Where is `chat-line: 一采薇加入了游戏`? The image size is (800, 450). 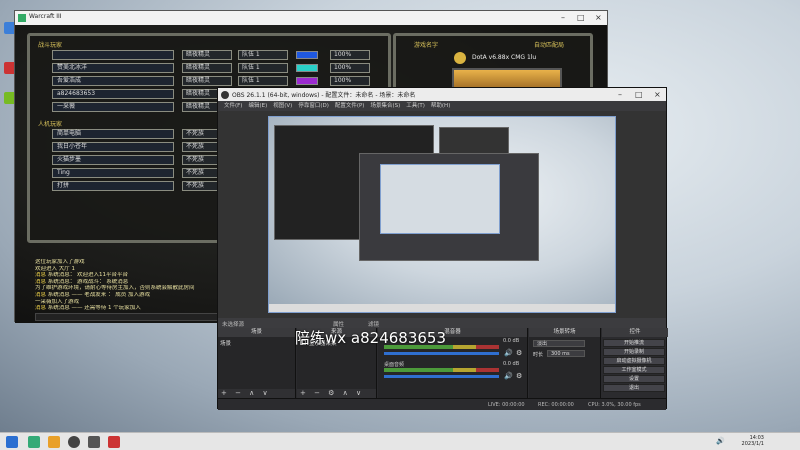
chat-line: 一采薇加入了游戏 is located at coordinates (135, 302).